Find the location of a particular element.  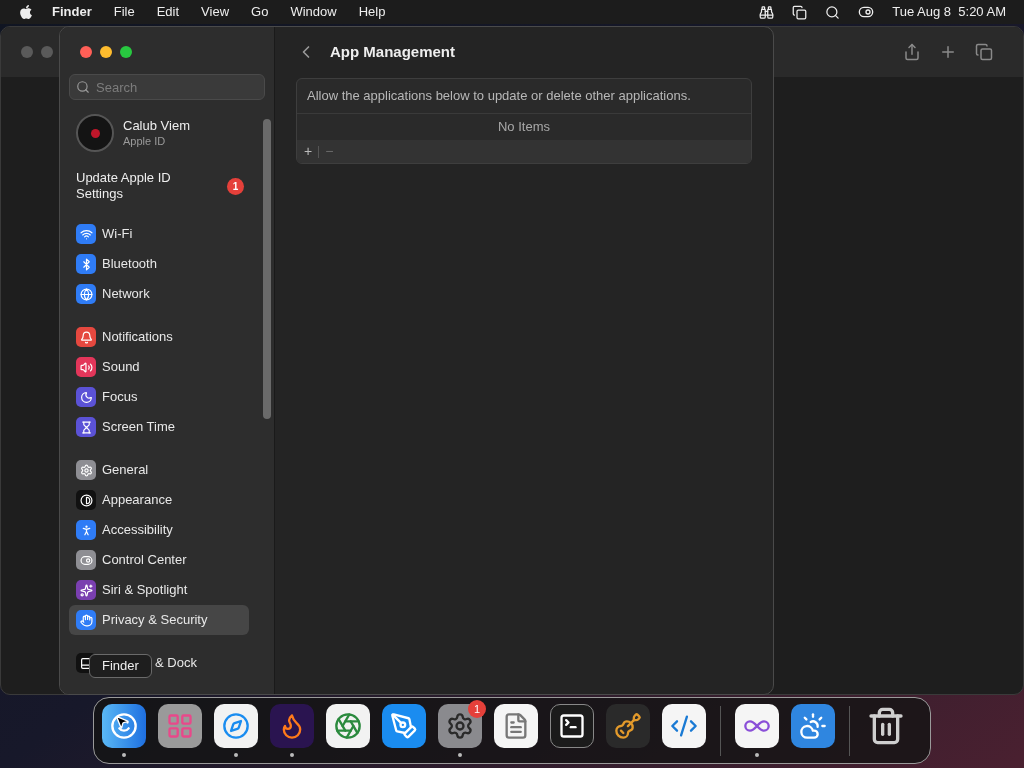

control-center-icon is located at coordinates (866, 12).